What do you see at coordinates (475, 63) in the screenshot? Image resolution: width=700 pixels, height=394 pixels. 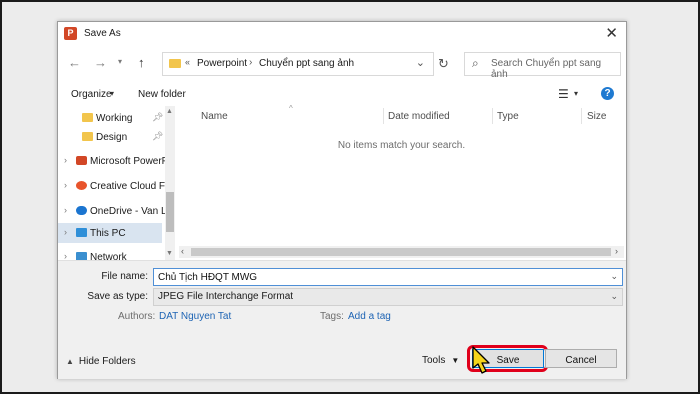 I see `search-icon: ⌕` at bounding box center [475, 63].